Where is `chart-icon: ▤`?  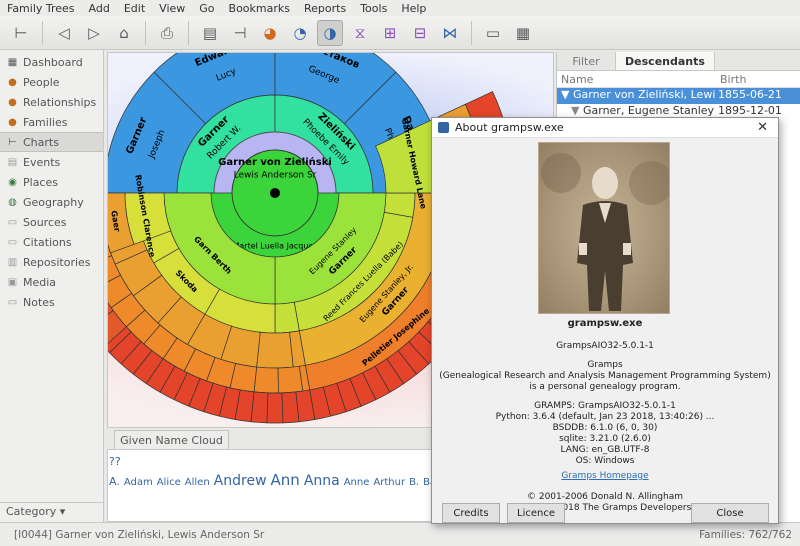 chart-icon: ▤ is located at coordinates (210, 33).